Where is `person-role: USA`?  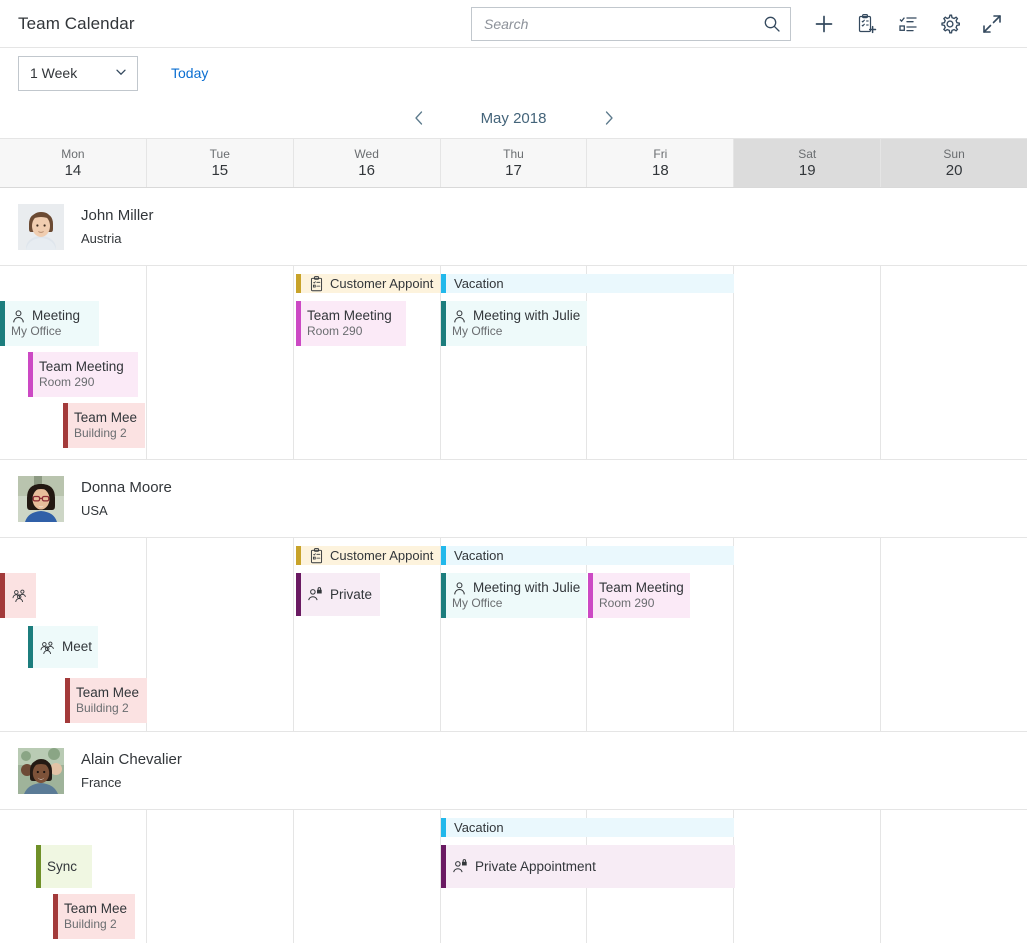
person-role: USA is located at coordinates (94, 510).